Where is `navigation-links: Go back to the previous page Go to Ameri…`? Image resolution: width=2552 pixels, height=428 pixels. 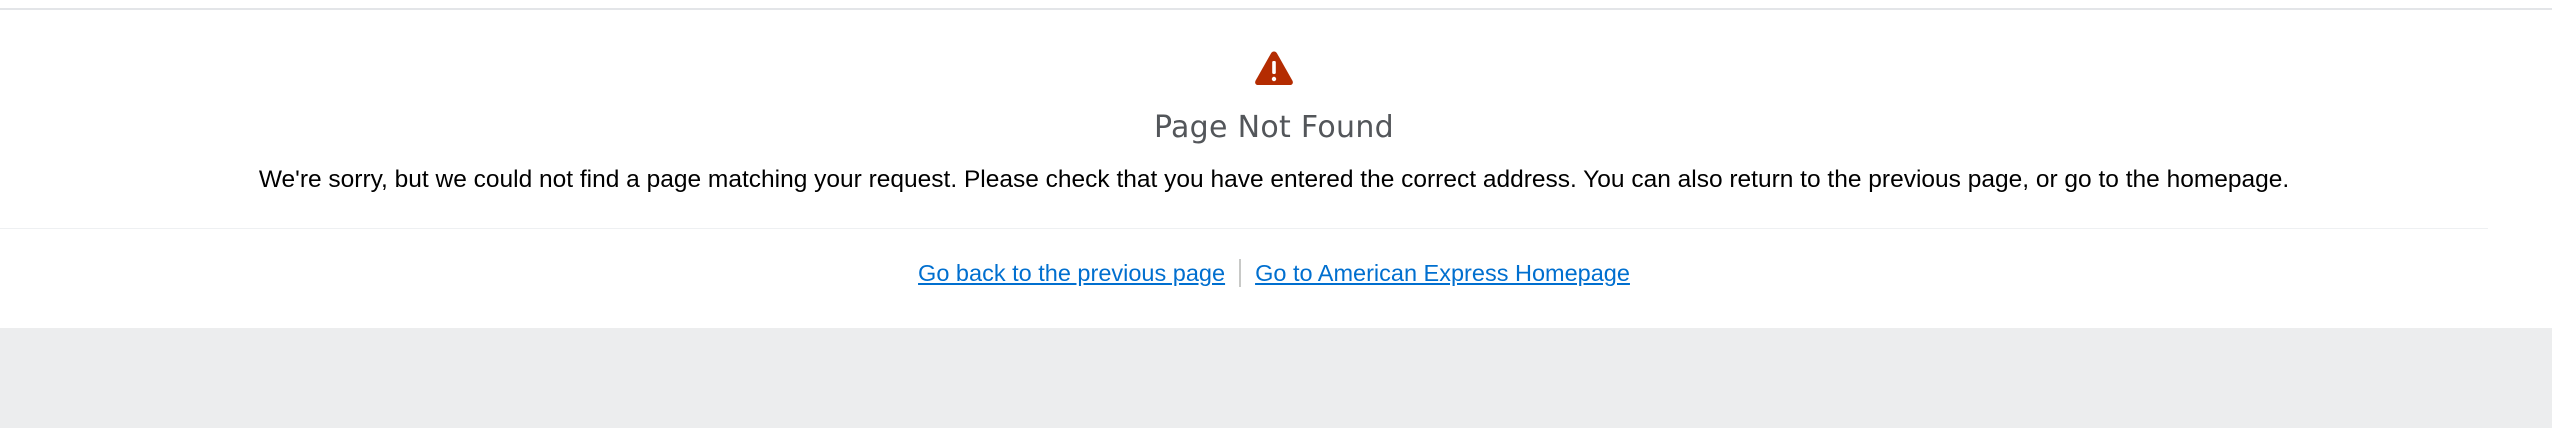 navigation-links: Go back to the previous page Go to Ameri… is located at coordinates (1274, 273).